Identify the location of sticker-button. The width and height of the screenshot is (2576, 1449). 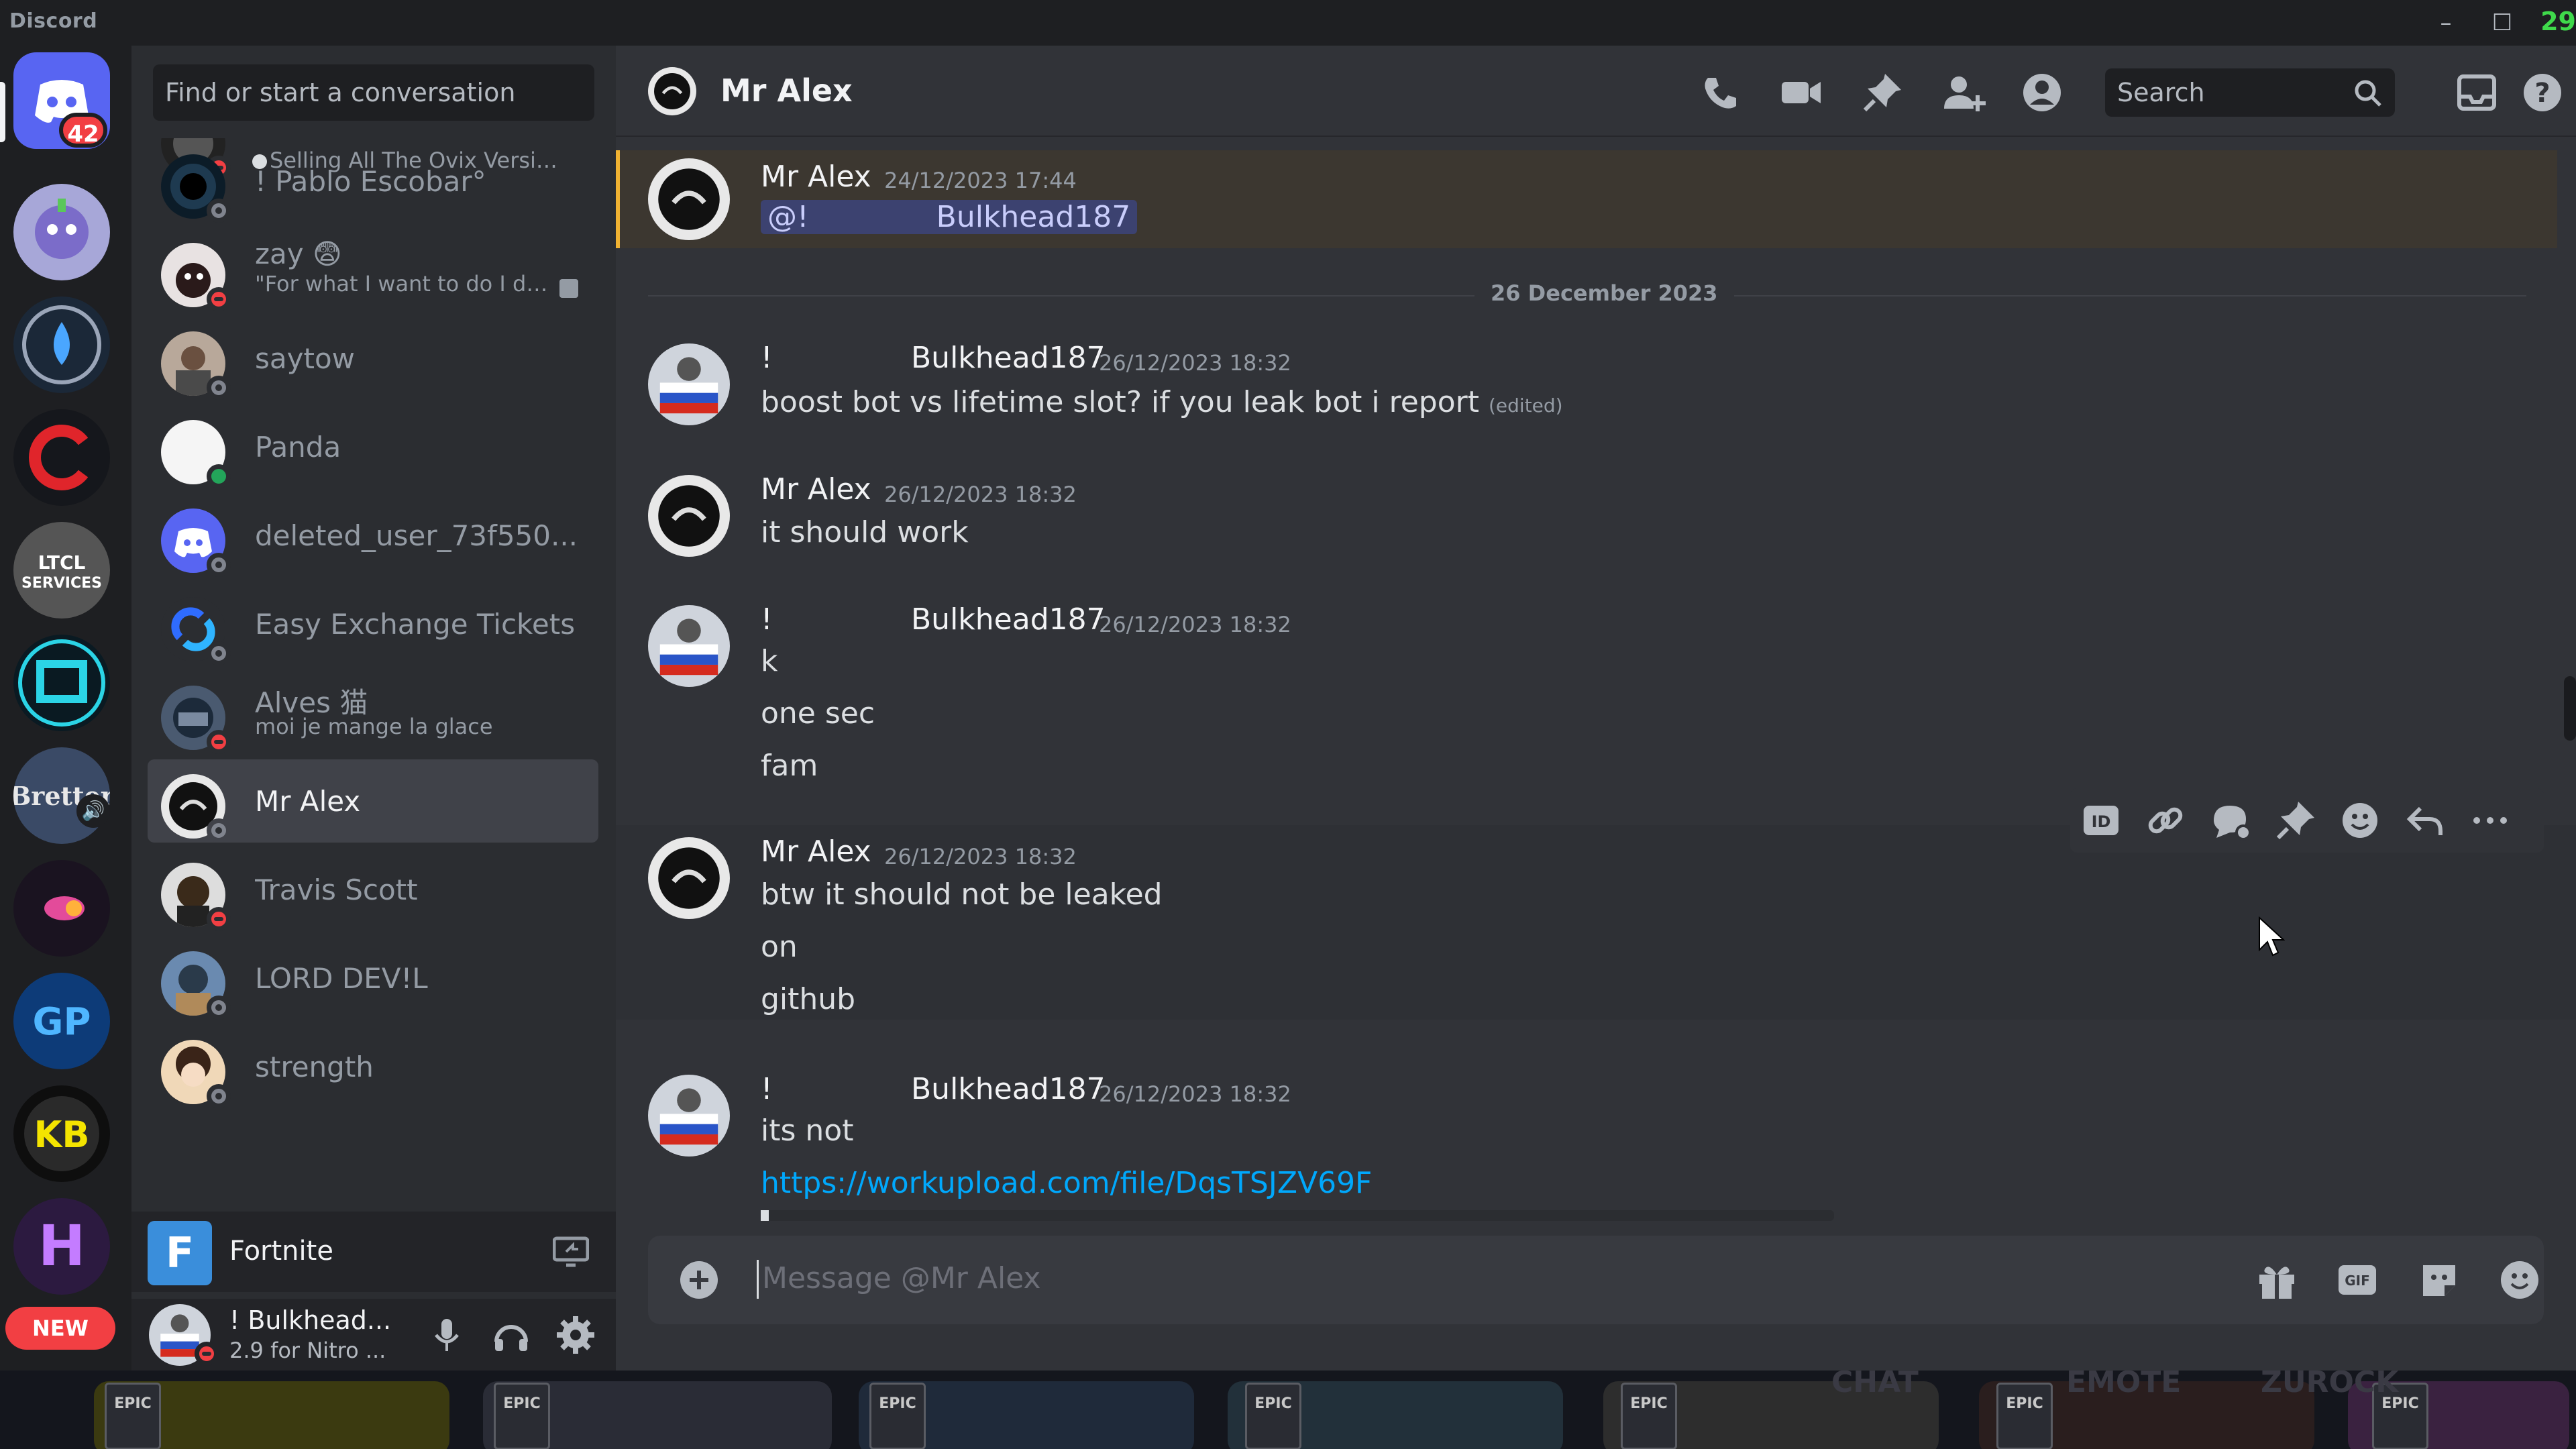
(2439, 1280).